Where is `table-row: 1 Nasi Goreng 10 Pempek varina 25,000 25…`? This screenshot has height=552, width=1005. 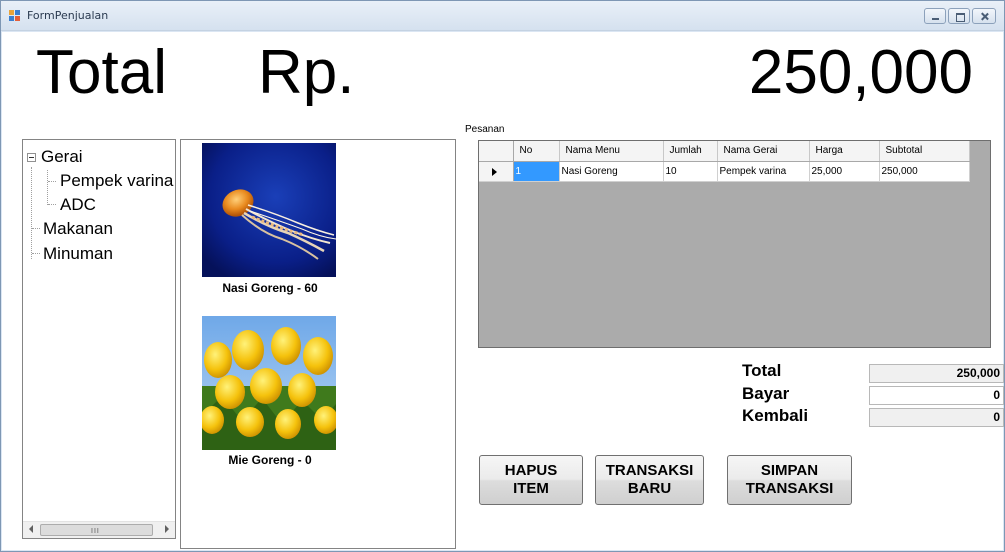 table-row: 1 Nasi Goreng 10 Pempek varina 25,000 25… is located at coordinates (724, 171).